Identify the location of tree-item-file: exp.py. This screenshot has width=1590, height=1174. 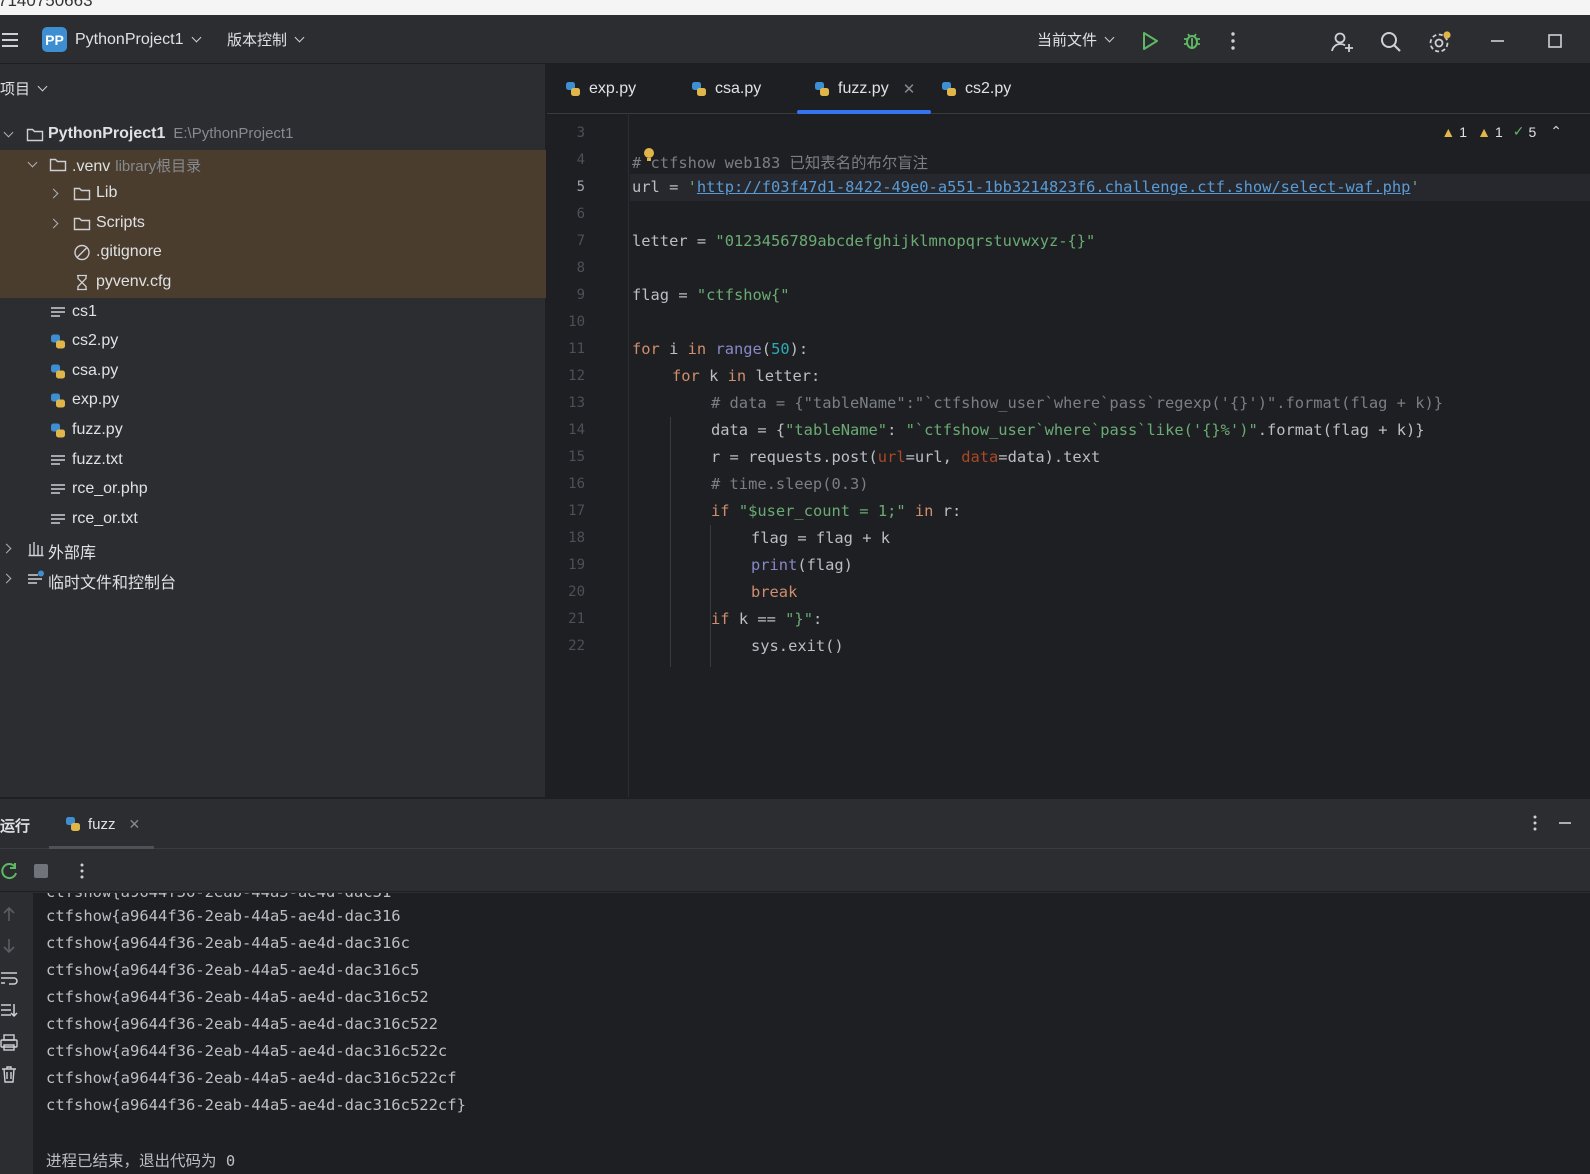
(273, 401).